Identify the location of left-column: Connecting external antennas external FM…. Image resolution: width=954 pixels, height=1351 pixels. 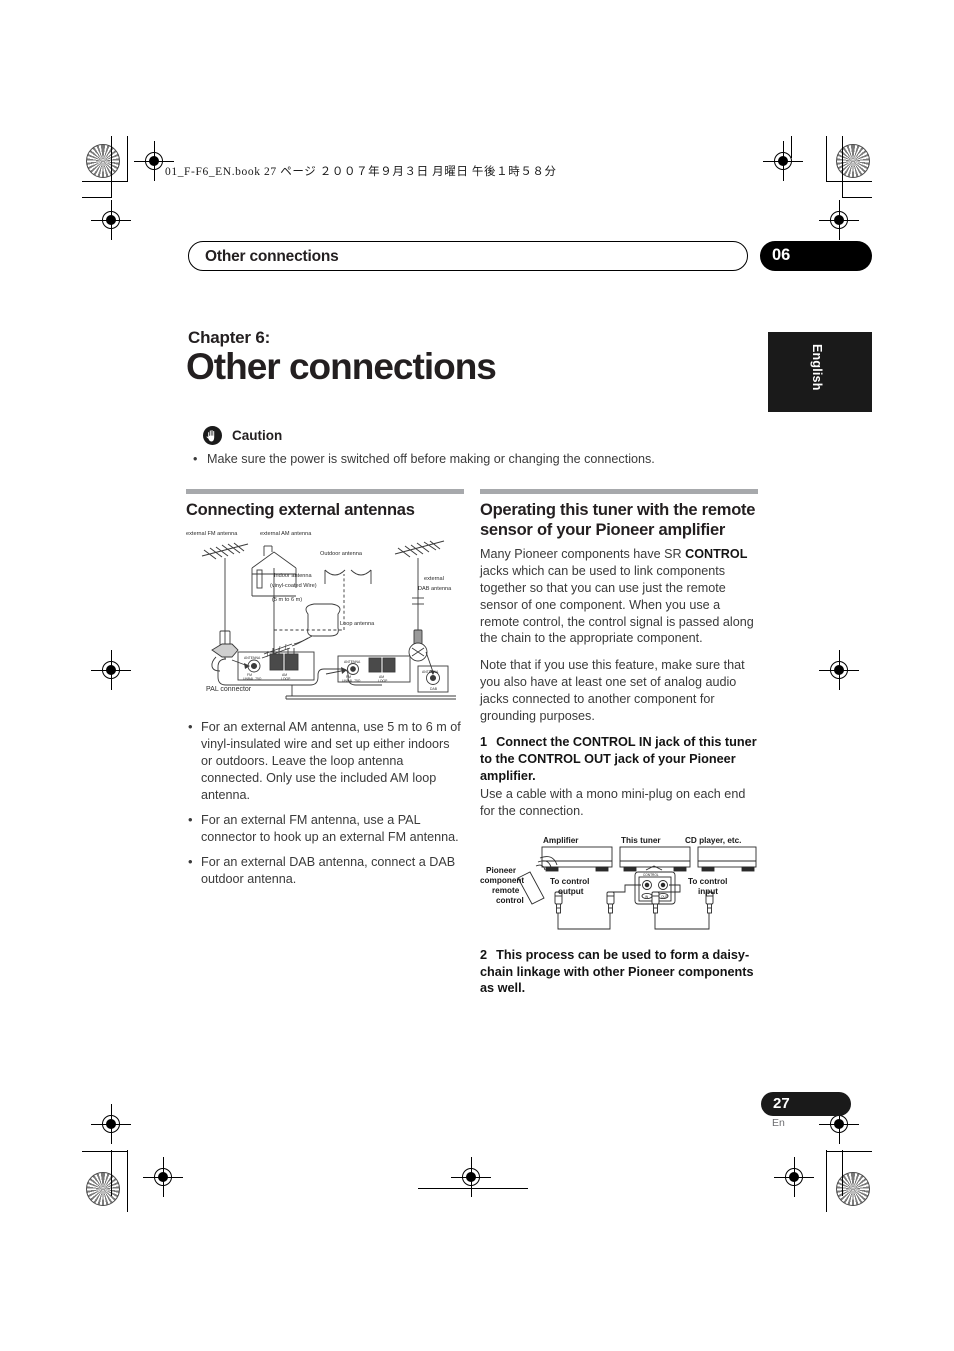
(325, 692).